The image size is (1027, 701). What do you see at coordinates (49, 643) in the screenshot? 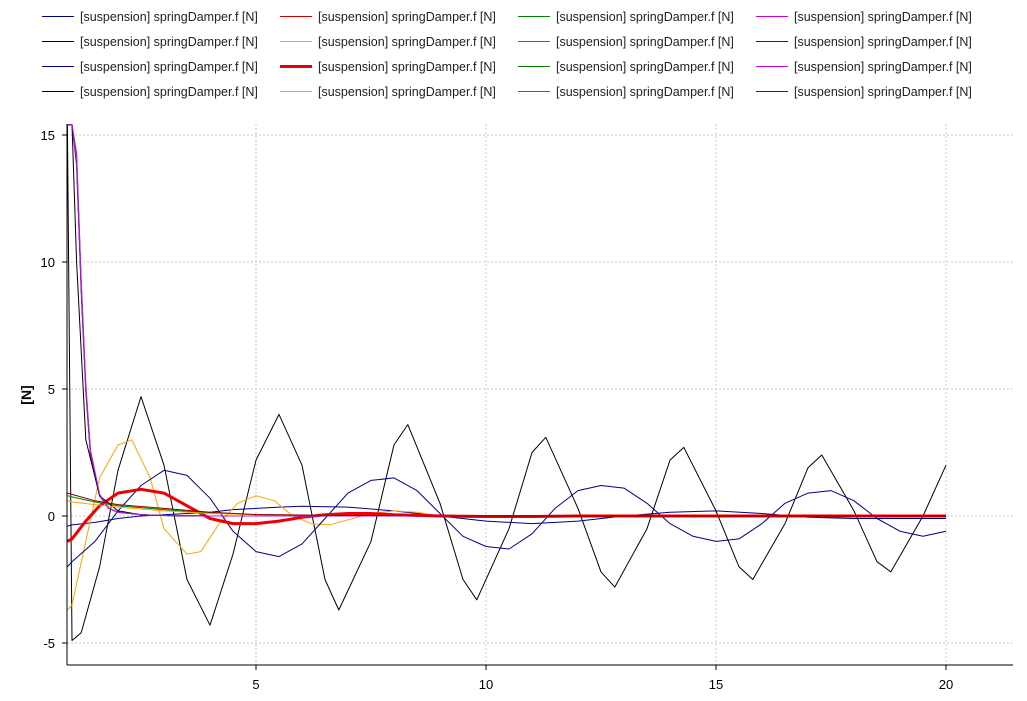
I see `y-tick-label: -5` at bounding box center [49, 643].